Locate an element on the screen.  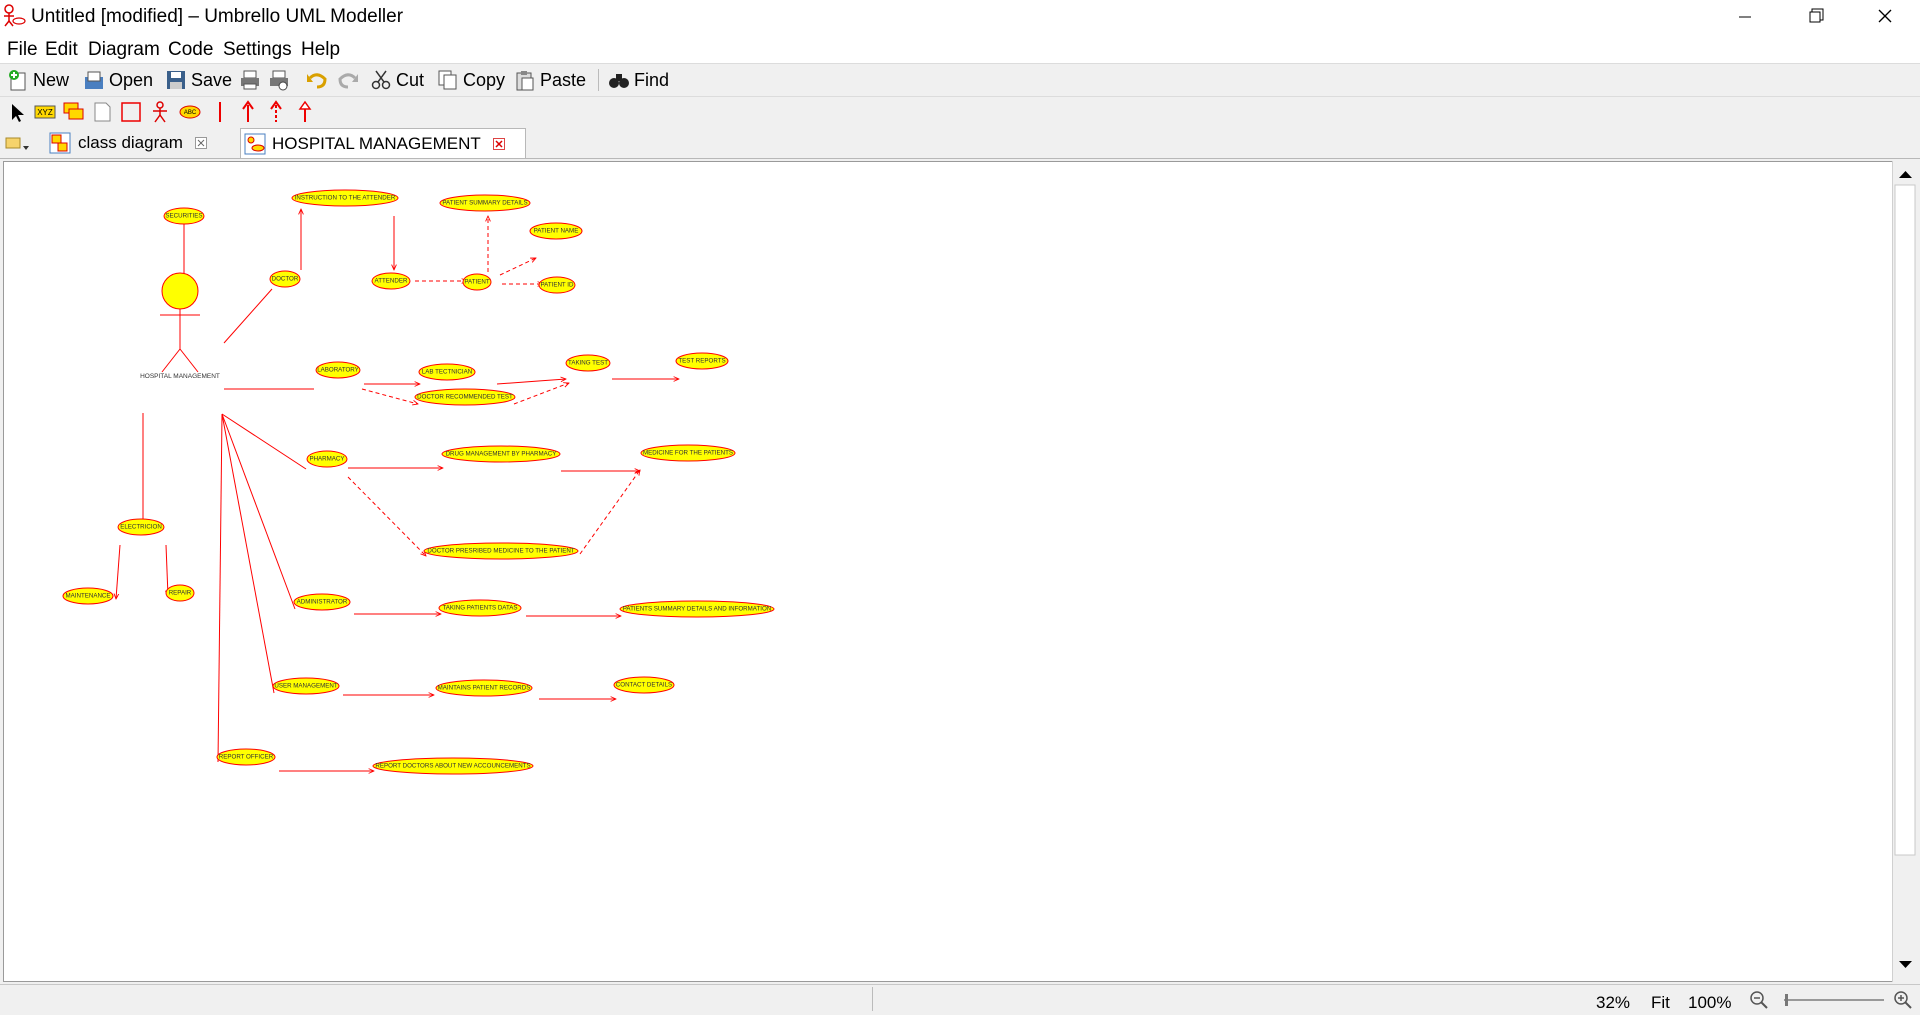
usecase-ellipse: REPORT DOCTORS ABOUT NEW ACCOUNCEMENTS is located at coordinates (453, 766).